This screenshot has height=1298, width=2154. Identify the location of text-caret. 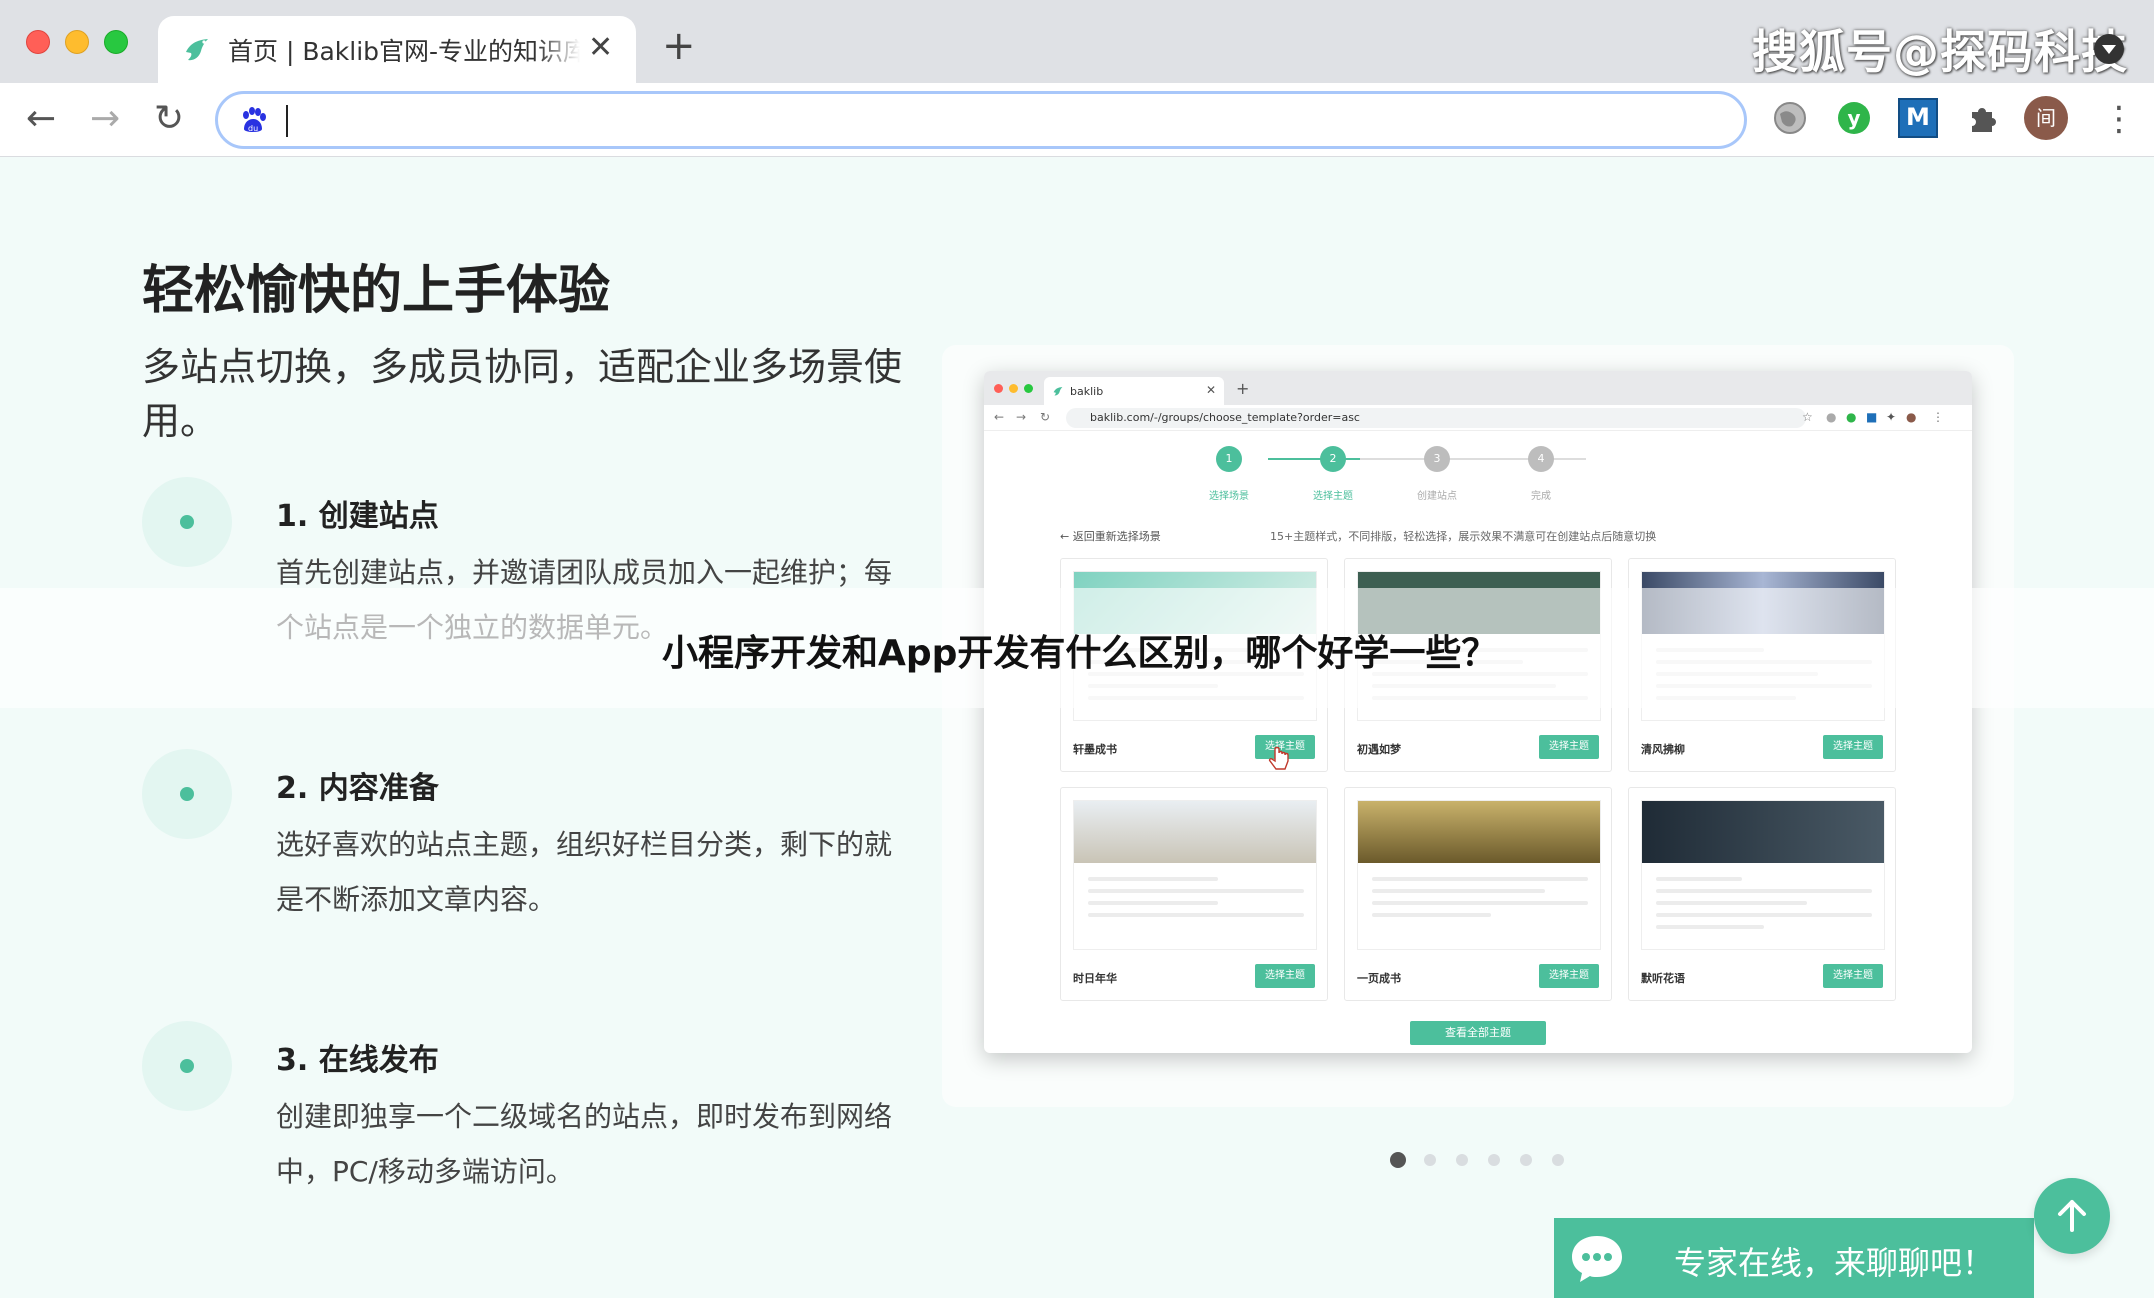
(287, 121).